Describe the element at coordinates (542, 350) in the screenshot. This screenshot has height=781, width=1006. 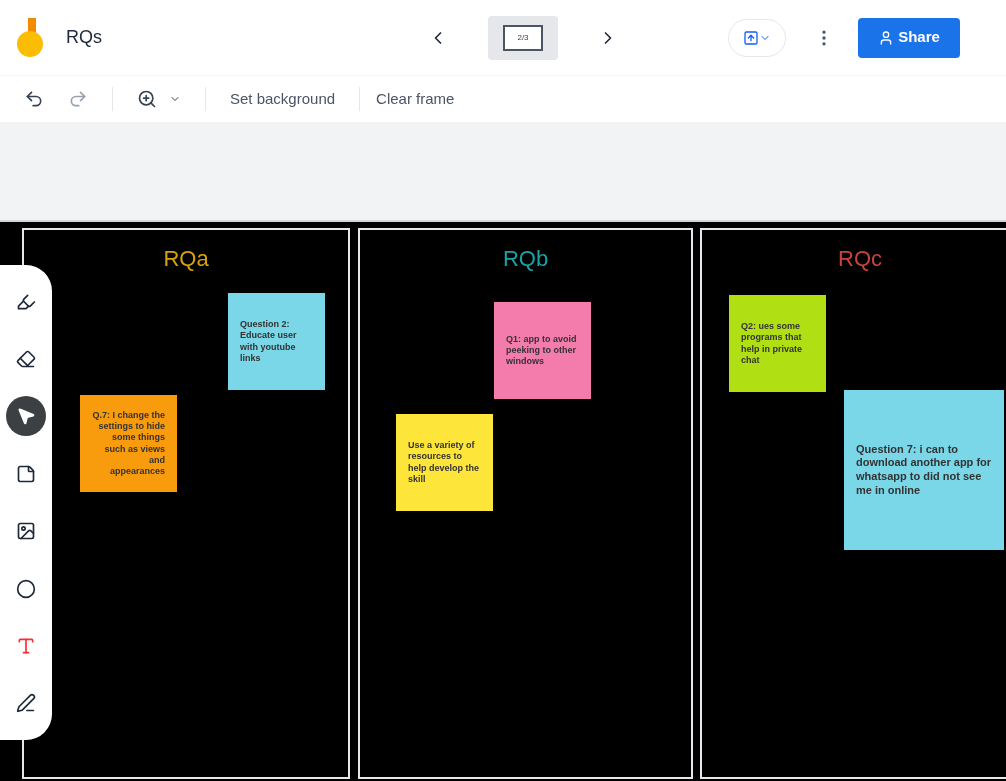
I see `sticky-note: Q1: app to avoid peeking to other windows` at that location.